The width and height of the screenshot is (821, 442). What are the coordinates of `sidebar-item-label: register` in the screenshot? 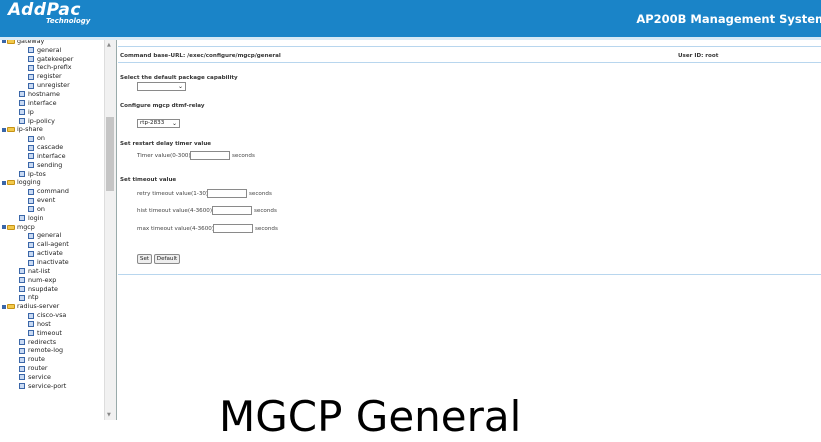 It's located at (49, 76).